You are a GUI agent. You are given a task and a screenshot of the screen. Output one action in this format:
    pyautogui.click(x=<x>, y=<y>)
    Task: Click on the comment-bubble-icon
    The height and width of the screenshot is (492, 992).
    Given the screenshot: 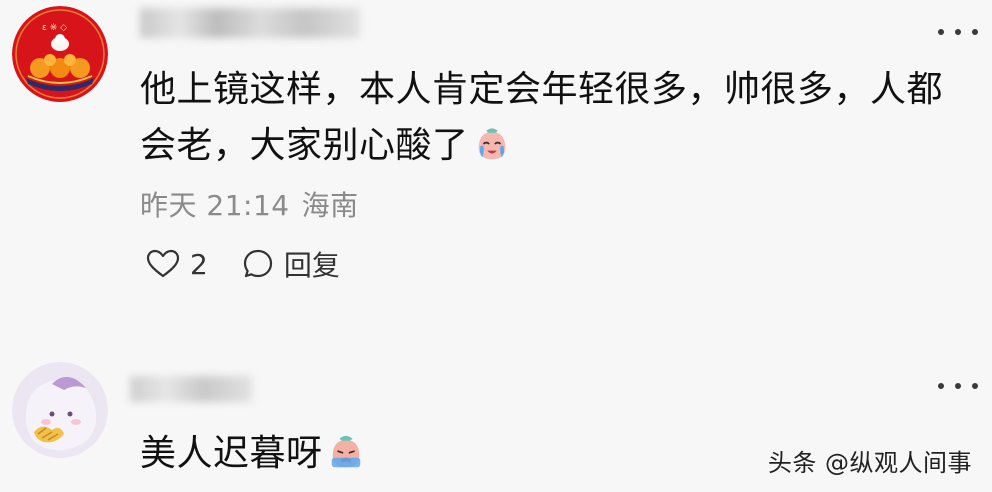 What is the action you would take?
    pyautogui.click(x=257, y=263)
    